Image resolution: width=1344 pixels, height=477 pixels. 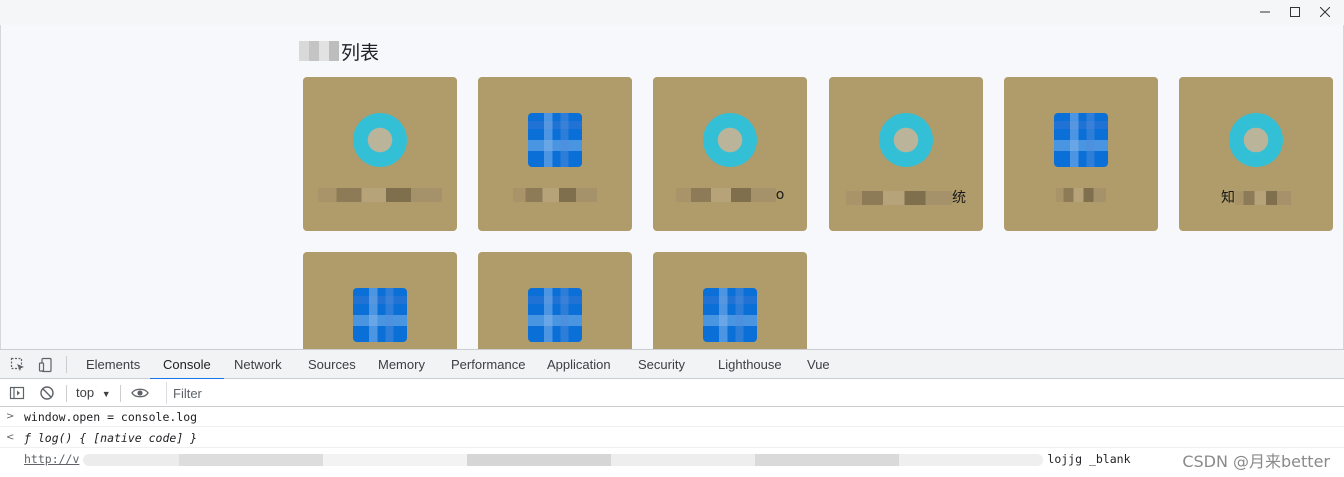 What do you see at coordinates (332, 364) in the screenshot?
I see `tab-sources: Sources` at bounding box center [332, 364].